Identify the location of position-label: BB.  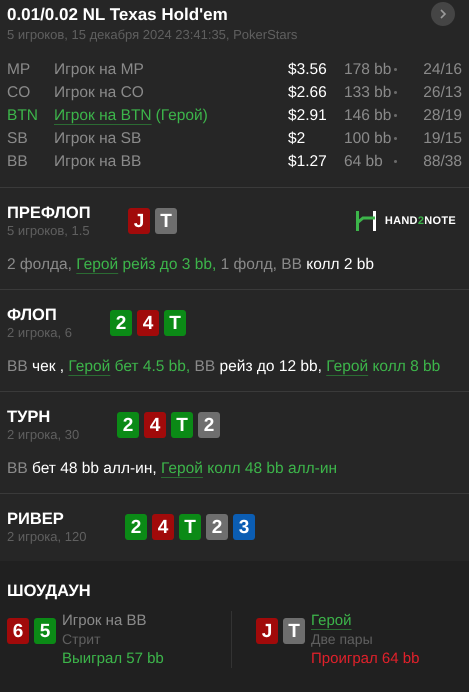
(18, 162).